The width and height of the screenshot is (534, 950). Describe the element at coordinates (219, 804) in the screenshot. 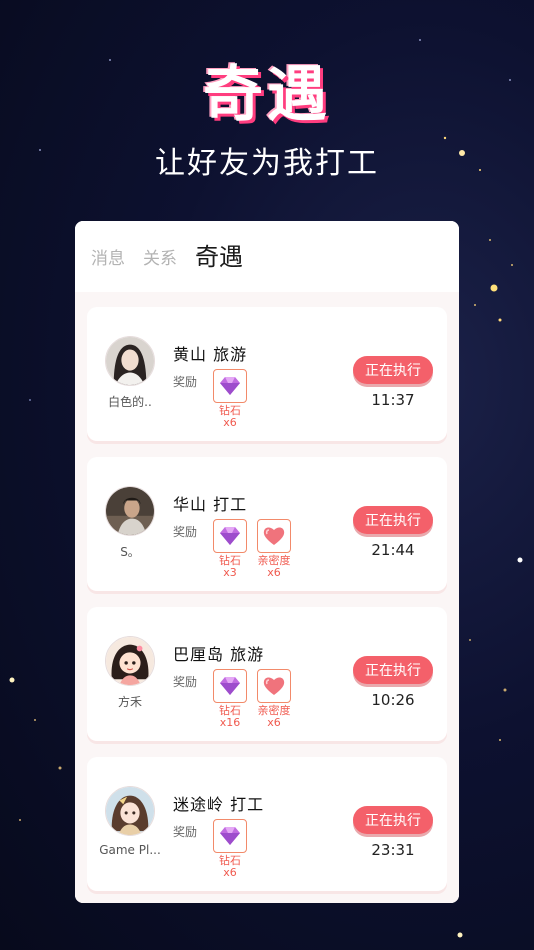

I see `task-title: 迷途岭 打工` at that location.